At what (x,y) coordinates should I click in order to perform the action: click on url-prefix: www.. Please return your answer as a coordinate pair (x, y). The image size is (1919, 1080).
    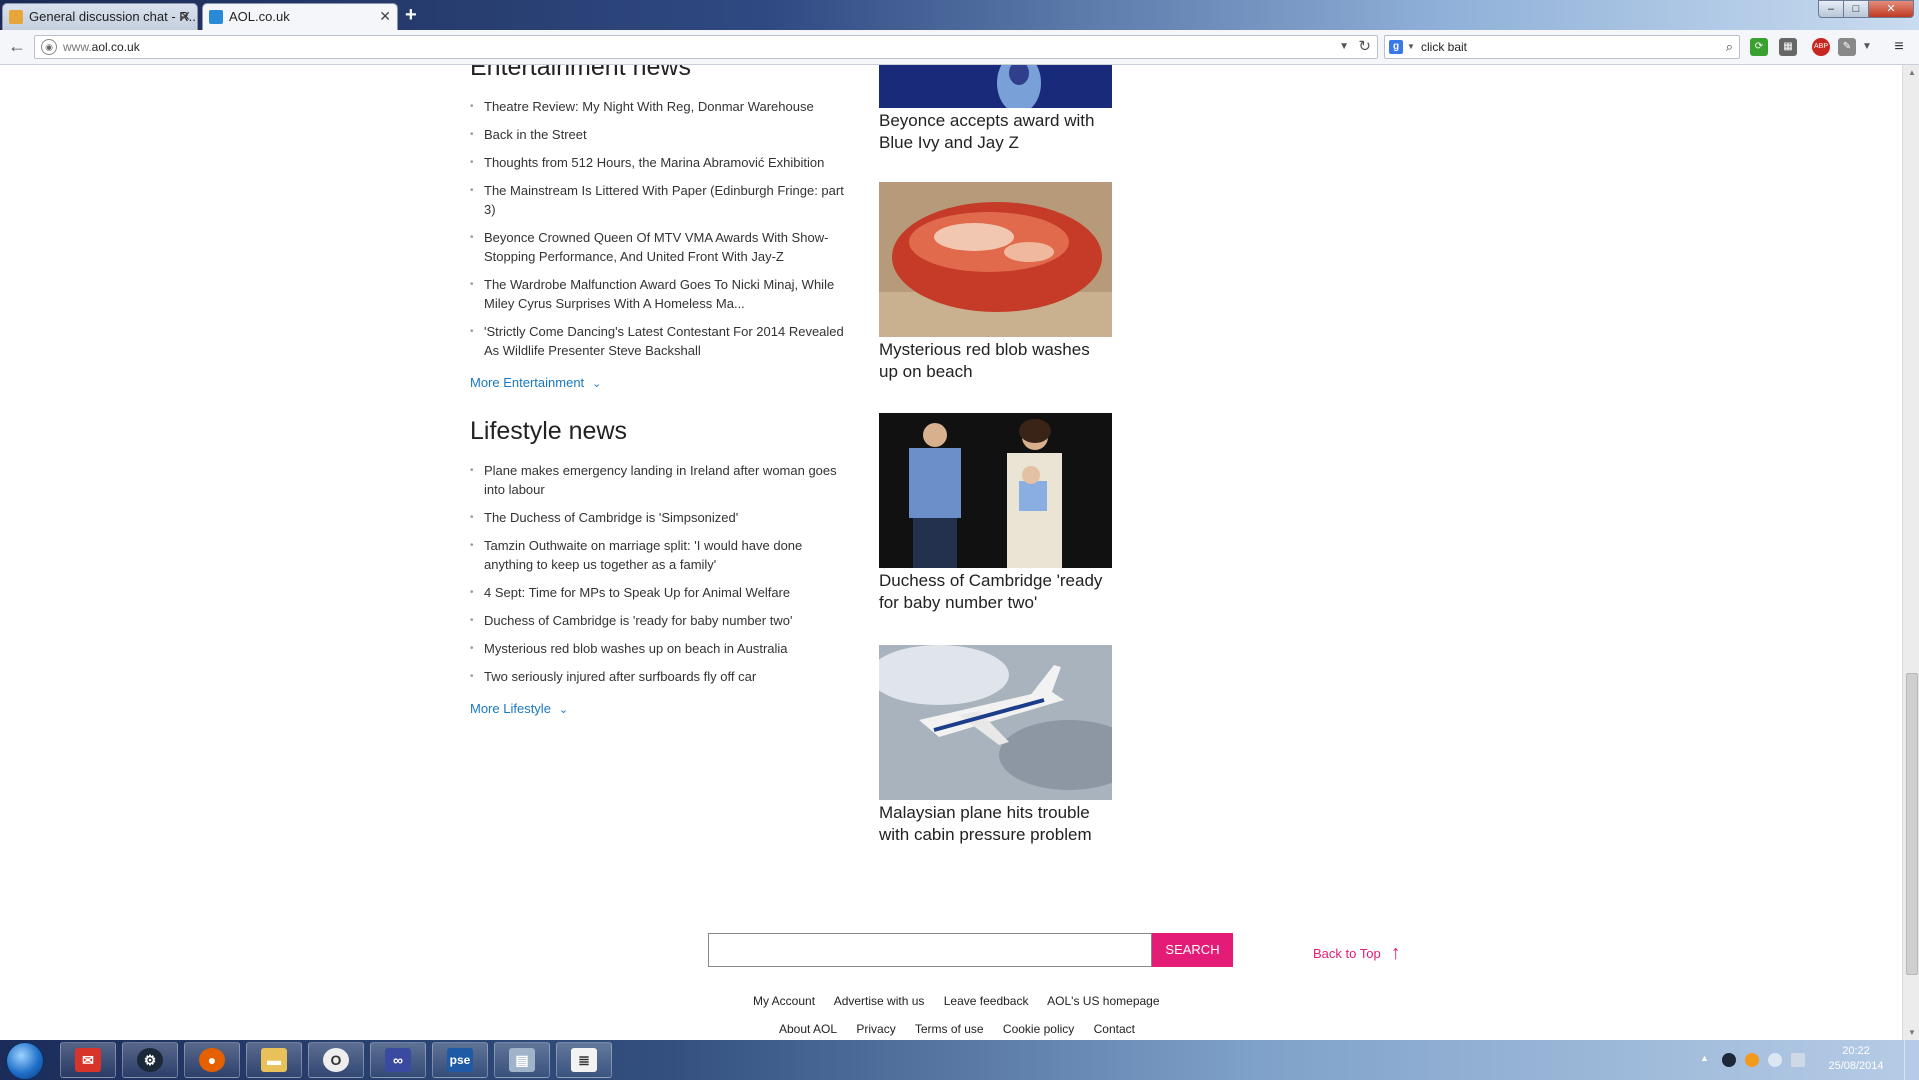
    Looking at the image, I should click on (77, 47).